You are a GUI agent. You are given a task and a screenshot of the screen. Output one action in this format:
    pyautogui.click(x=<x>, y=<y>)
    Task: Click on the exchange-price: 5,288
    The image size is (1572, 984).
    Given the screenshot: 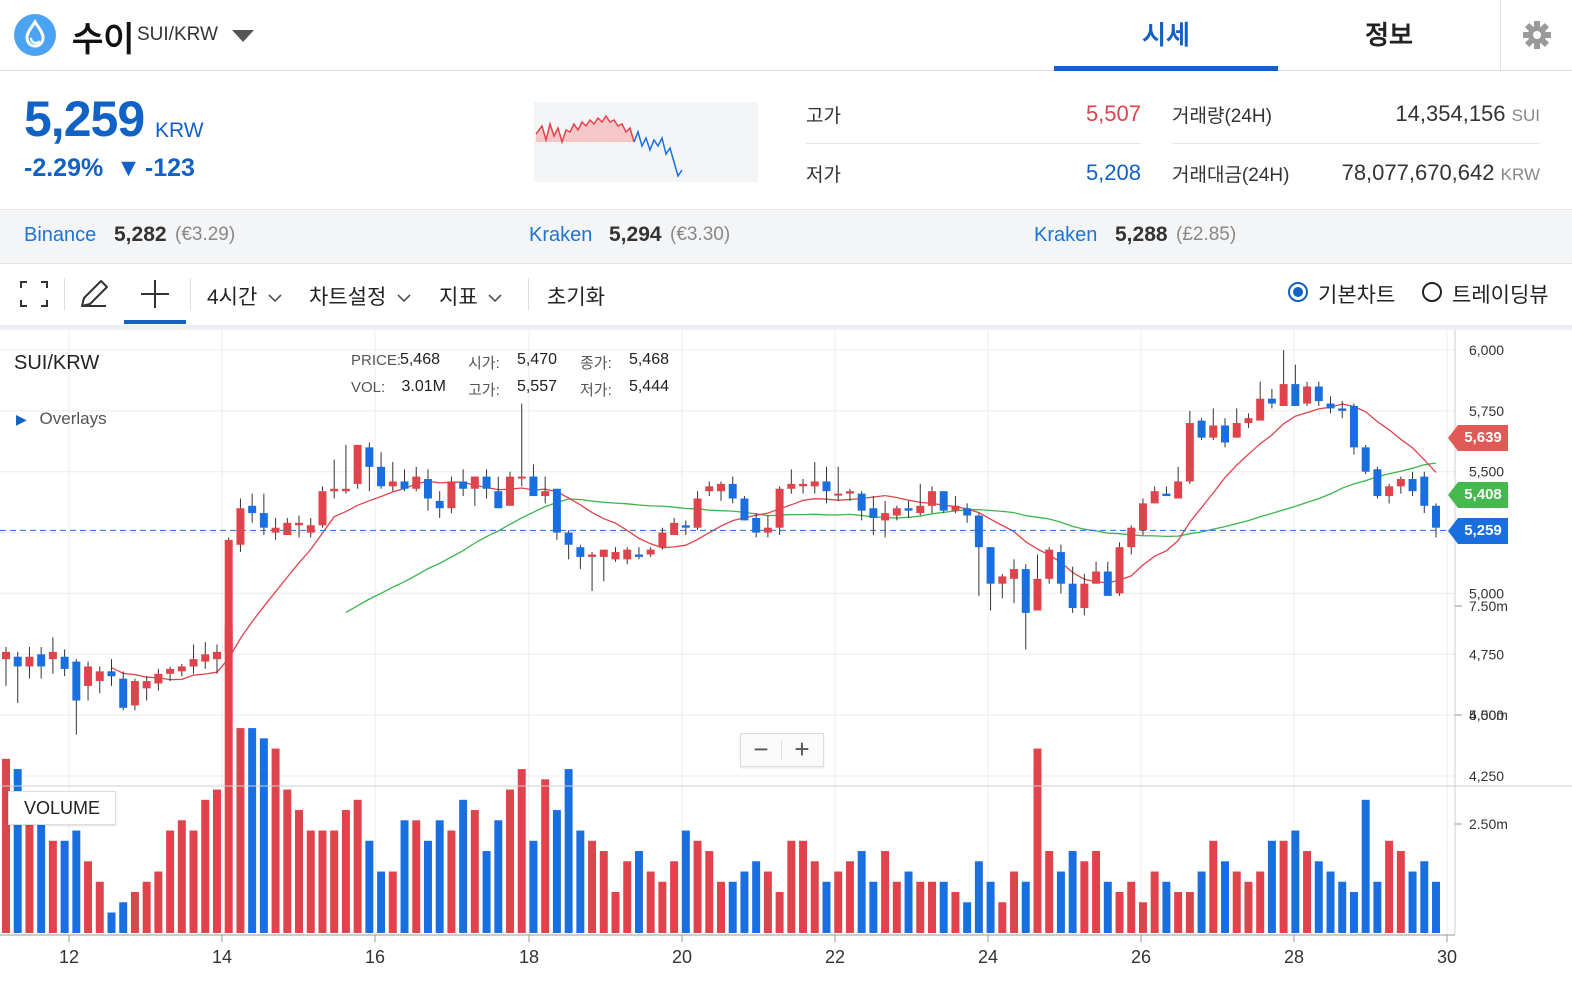 What is the action you would take?
    pyautogui.click(x=1141, y=234)
    